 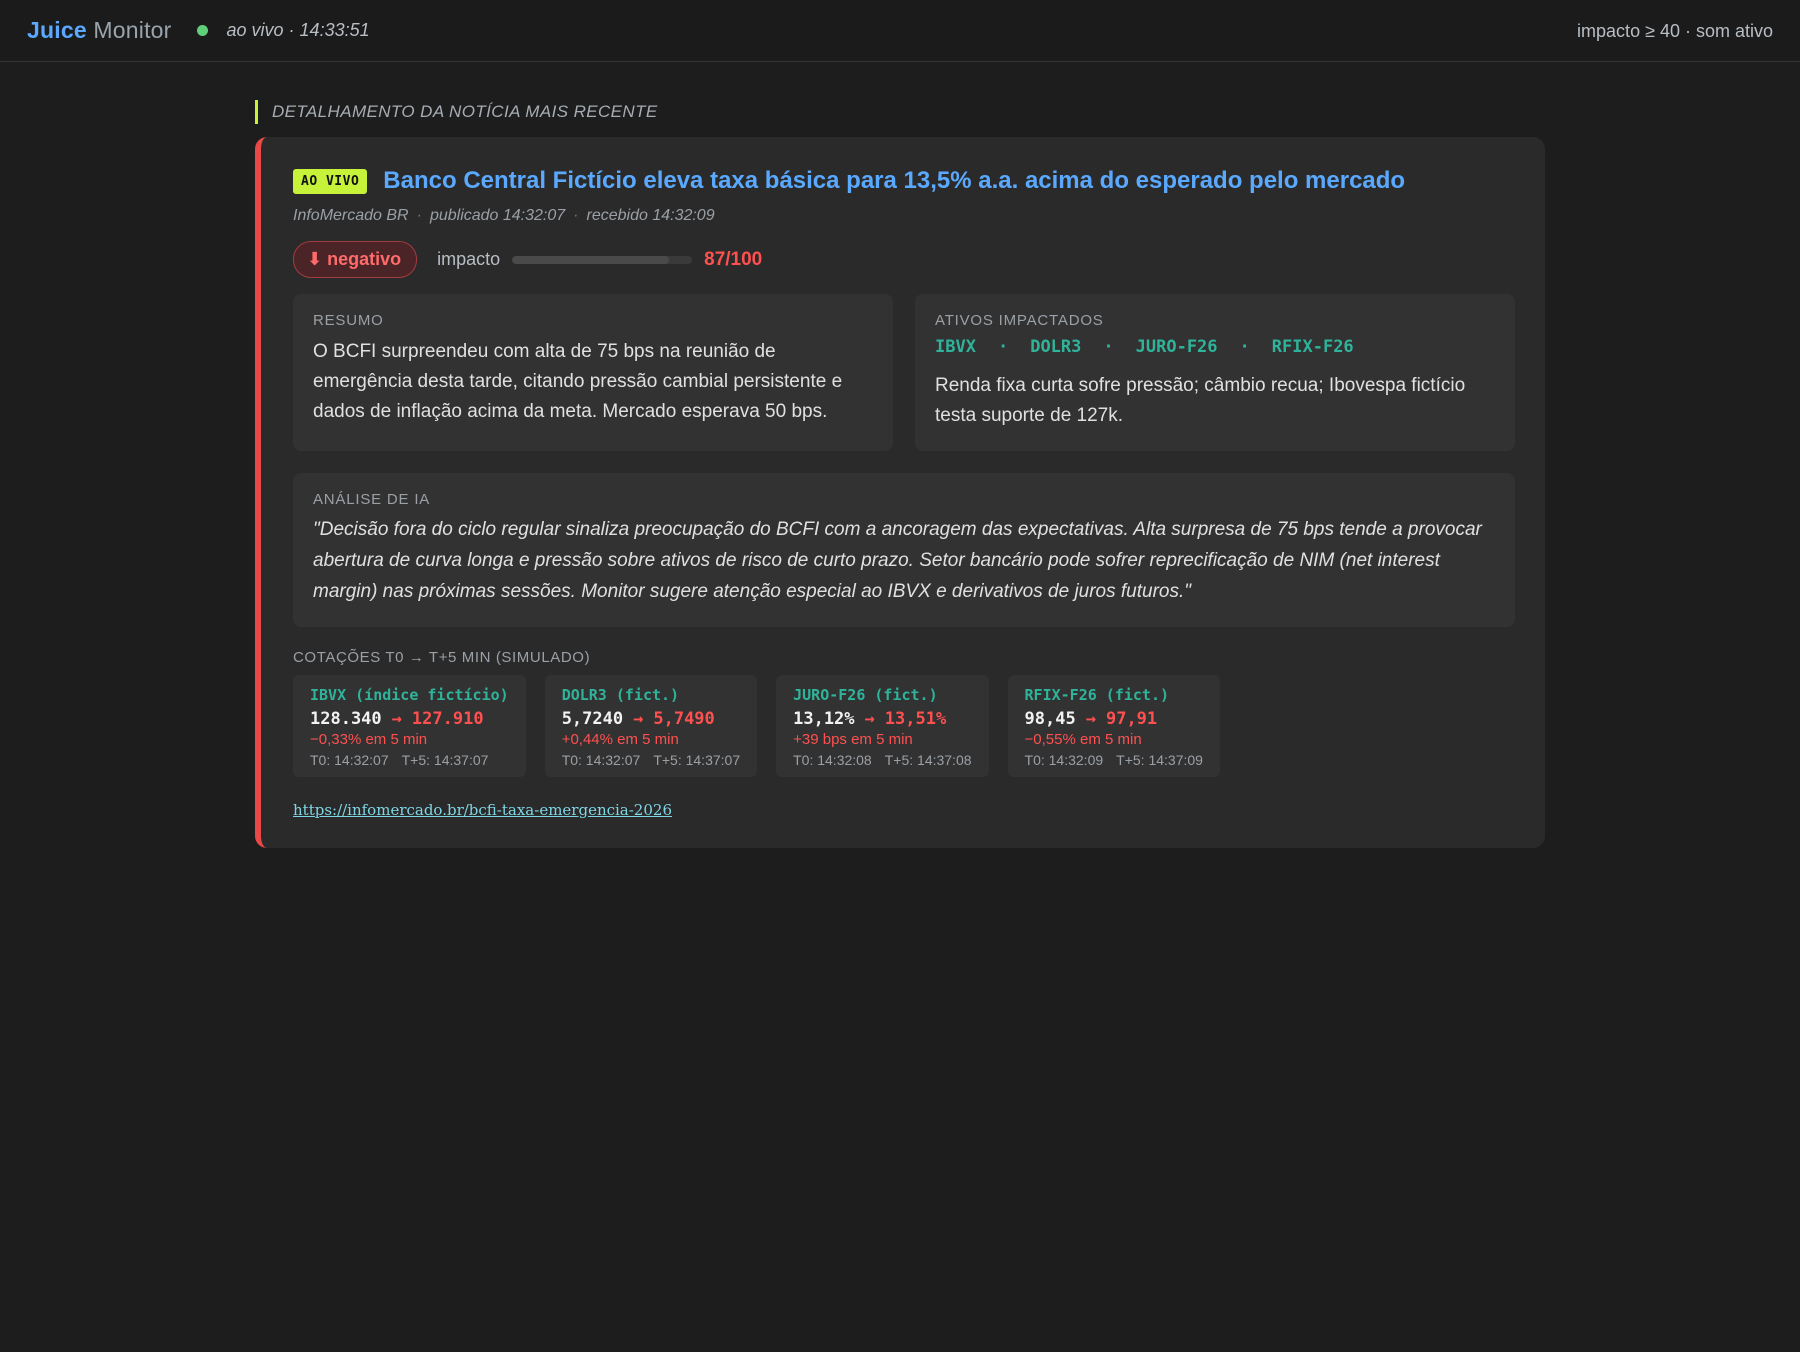 What do you see at coordinates (1055, 347) in the screenshot?
I see `asset-ticker: DOLR3` at bounding box center [1055, 347].